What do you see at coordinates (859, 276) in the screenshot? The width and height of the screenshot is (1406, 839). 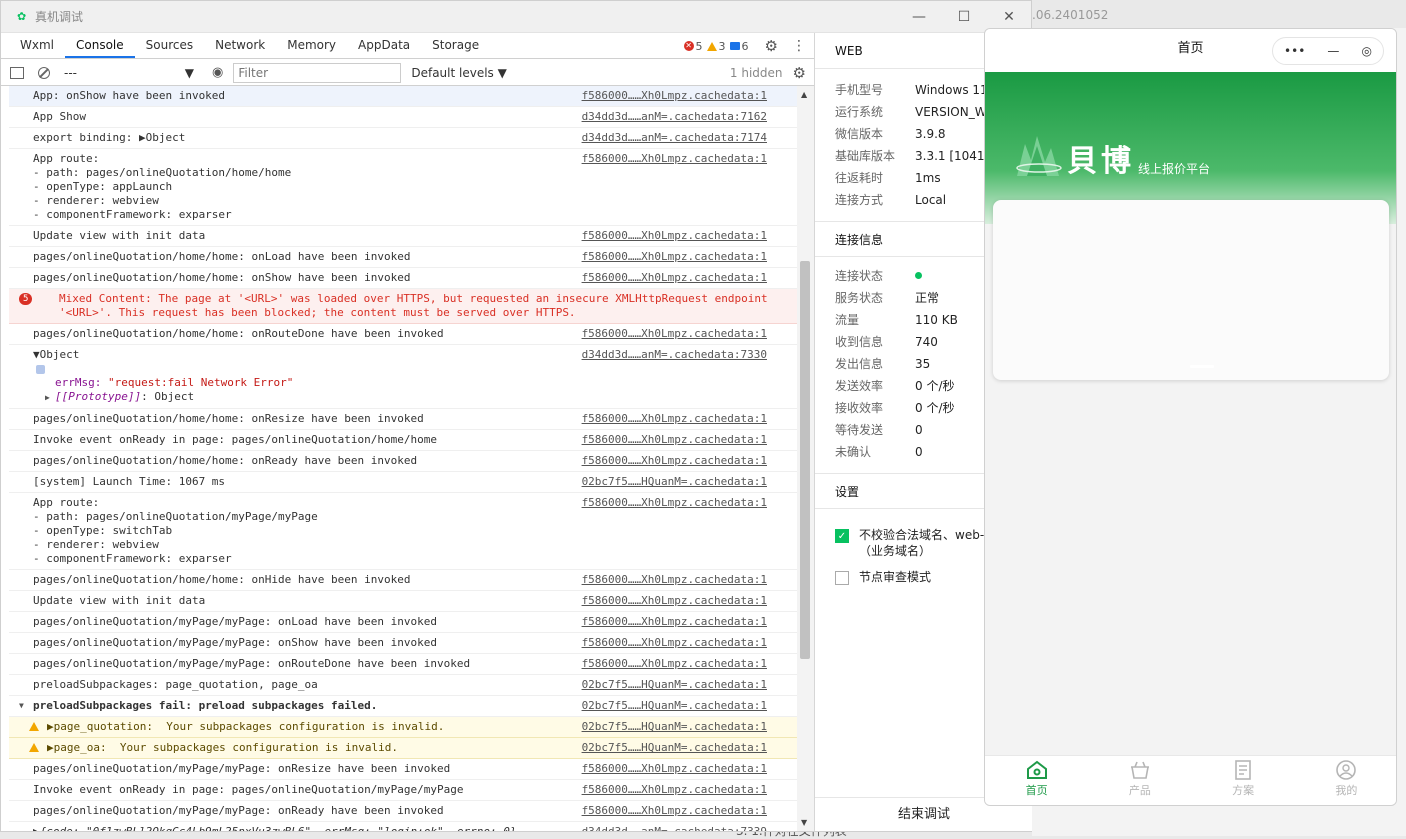 I see `info-key: 连接状态` at bounding box center [859, 276].